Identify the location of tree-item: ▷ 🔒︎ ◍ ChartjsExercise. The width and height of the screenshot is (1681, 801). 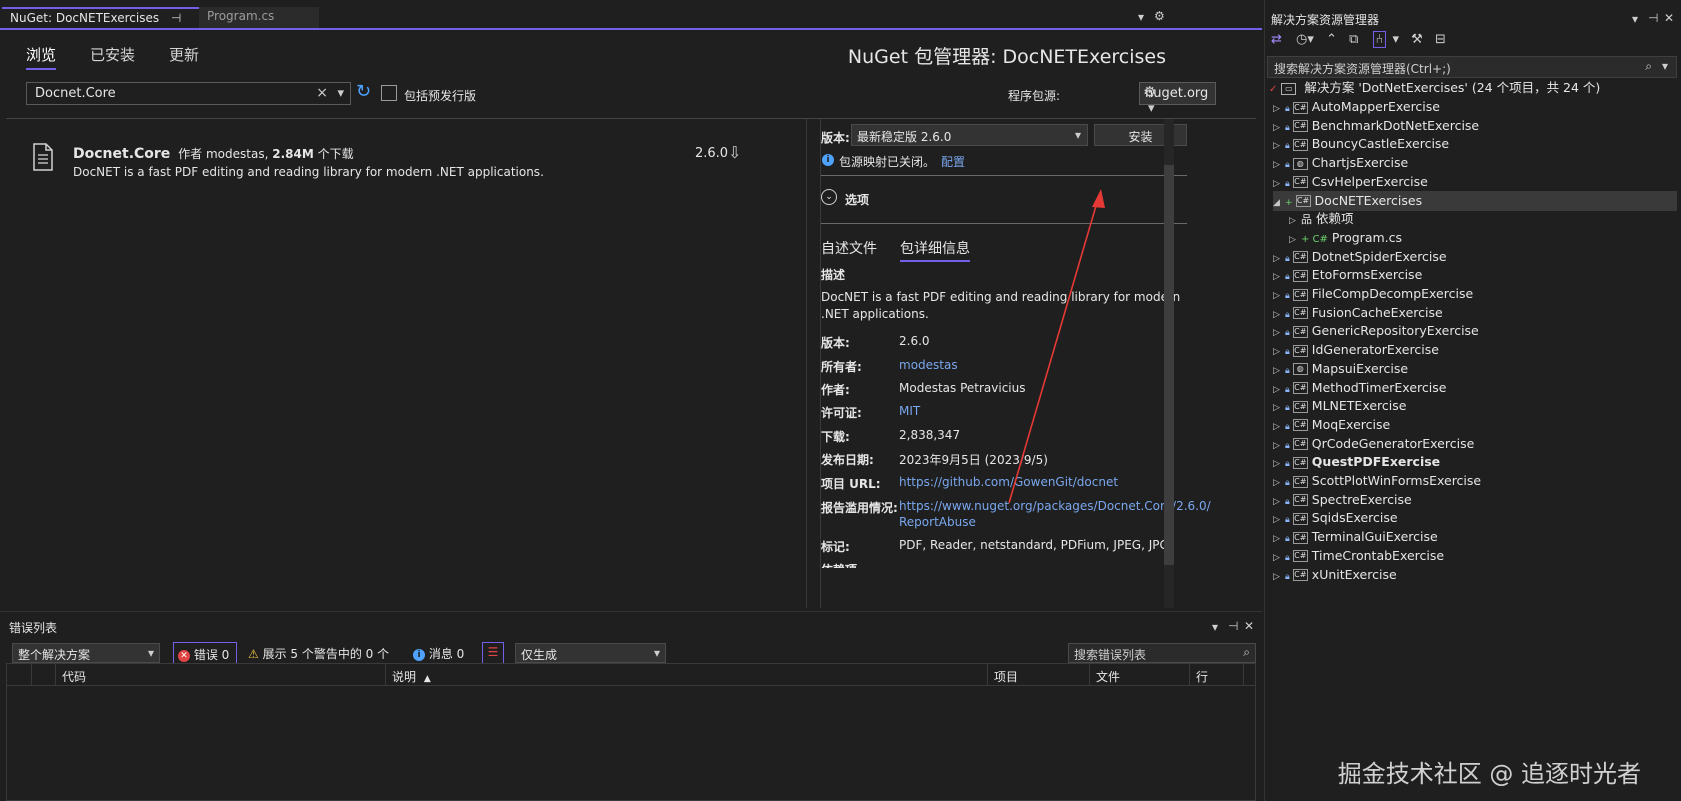
(1340, 163).